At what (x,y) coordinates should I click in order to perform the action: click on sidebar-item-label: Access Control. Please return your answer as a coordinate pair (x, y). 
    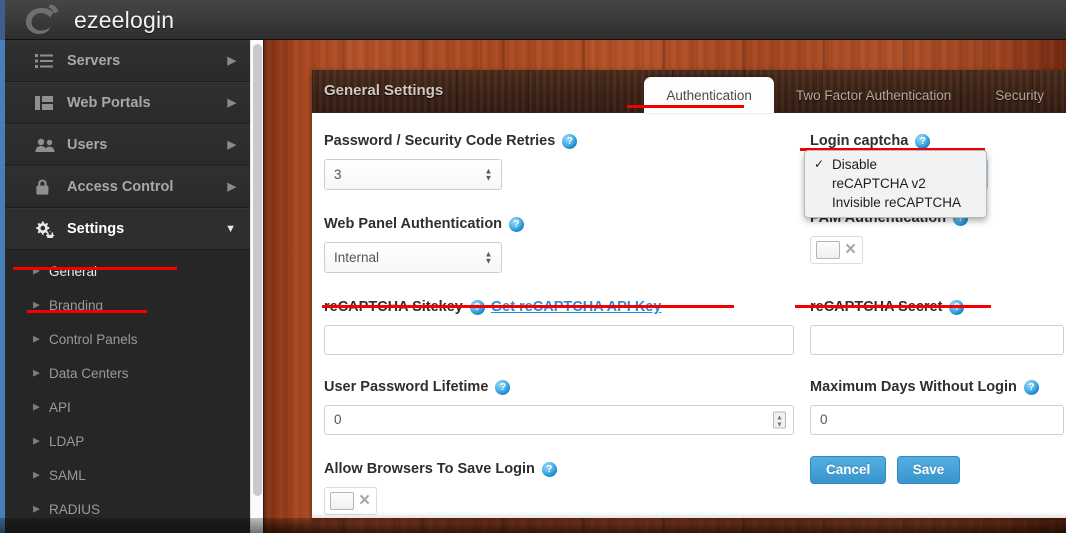
    Looking at the image, I should click on (120, 187).